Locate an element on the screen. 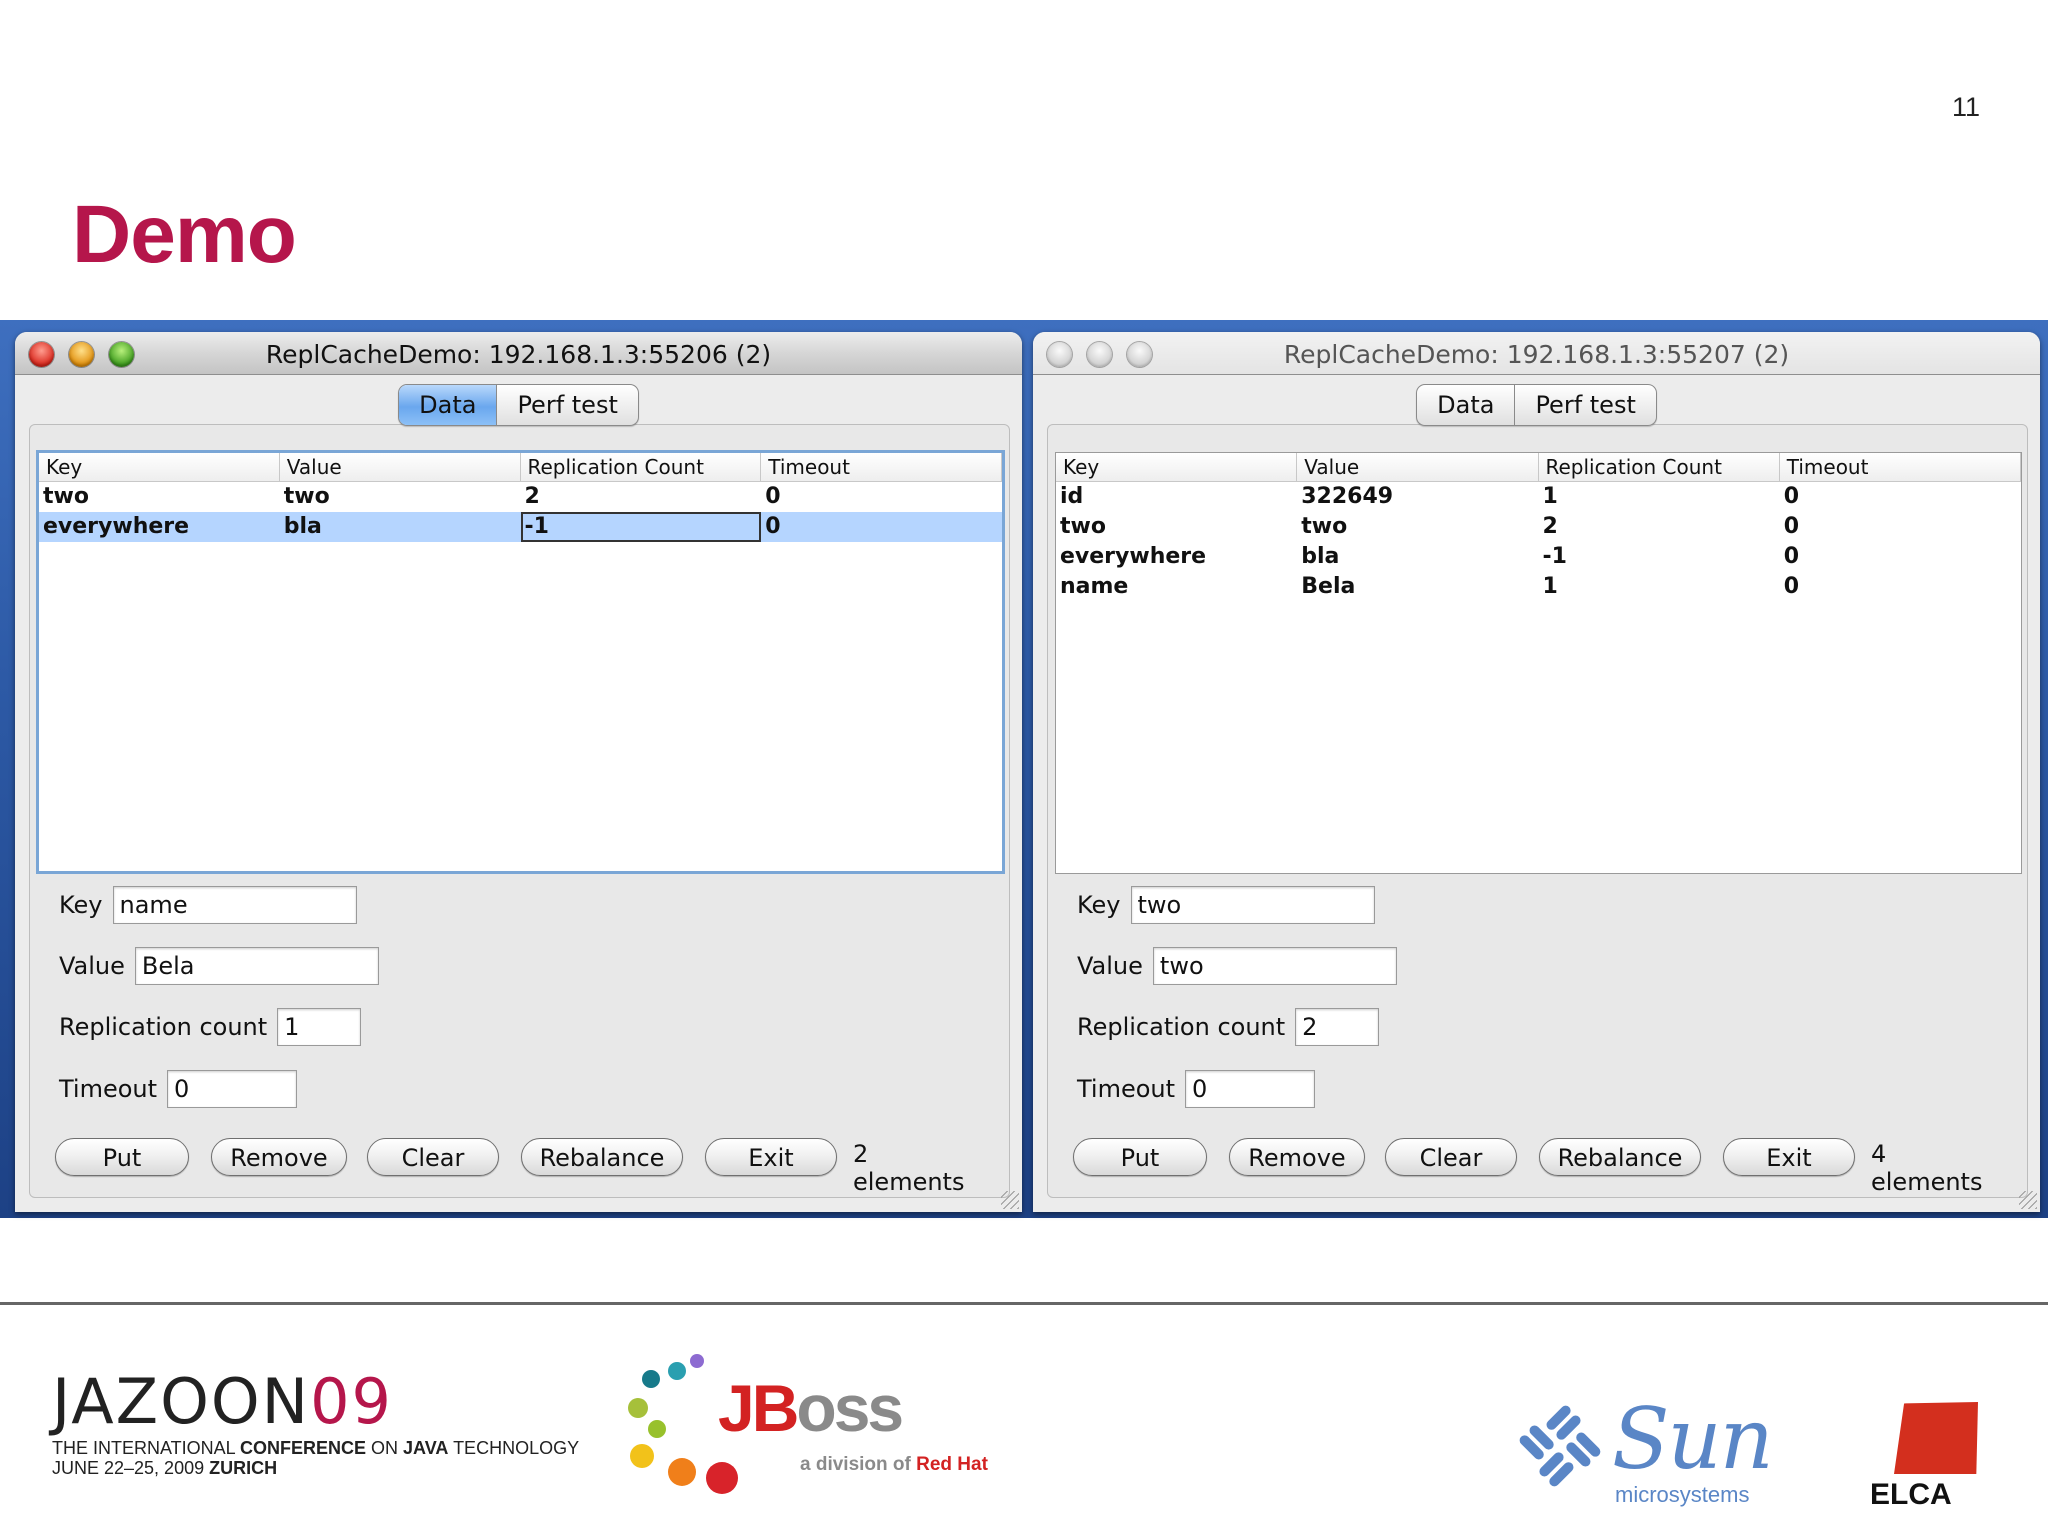 The width and height of the screenshot is (2048, 1536). cell-replication-count: -1 is located at coordinates (1659, 557).